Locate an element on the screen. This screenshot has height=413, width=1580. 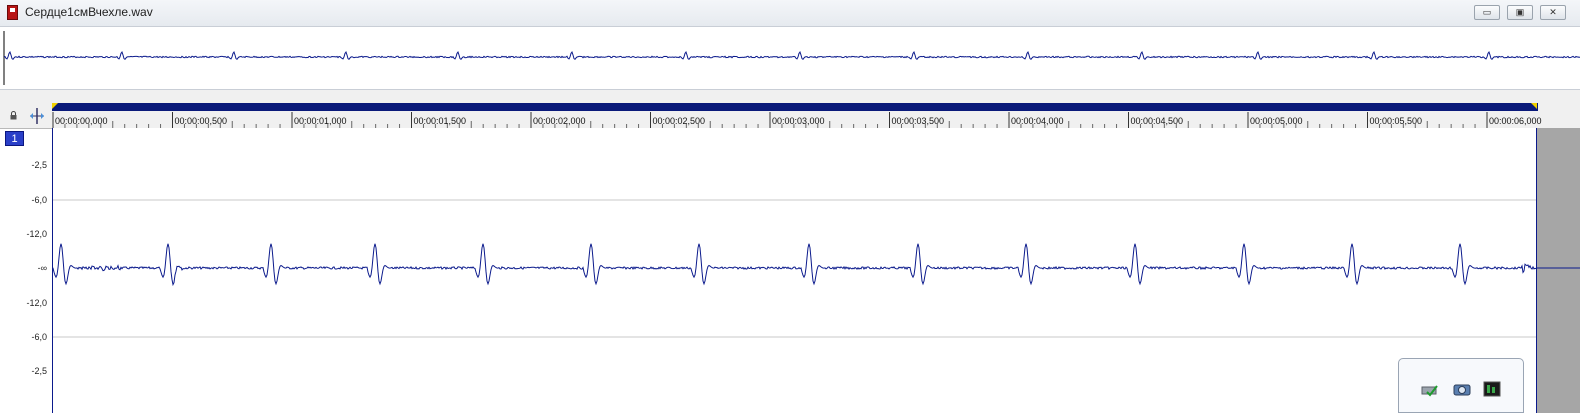
empty-track-area is located at coordinates (1558, 270).